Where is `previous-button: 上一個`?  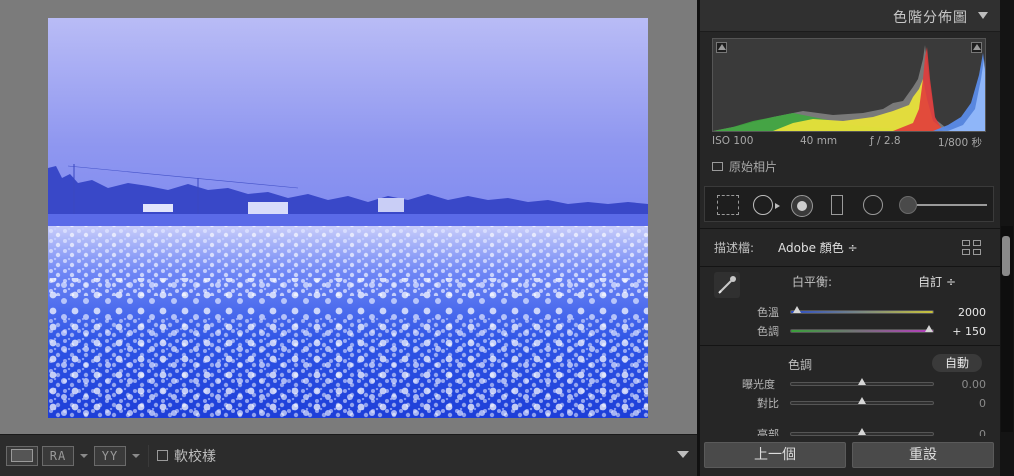
previous-button: 上一個 is located at coordinates (775, 455).